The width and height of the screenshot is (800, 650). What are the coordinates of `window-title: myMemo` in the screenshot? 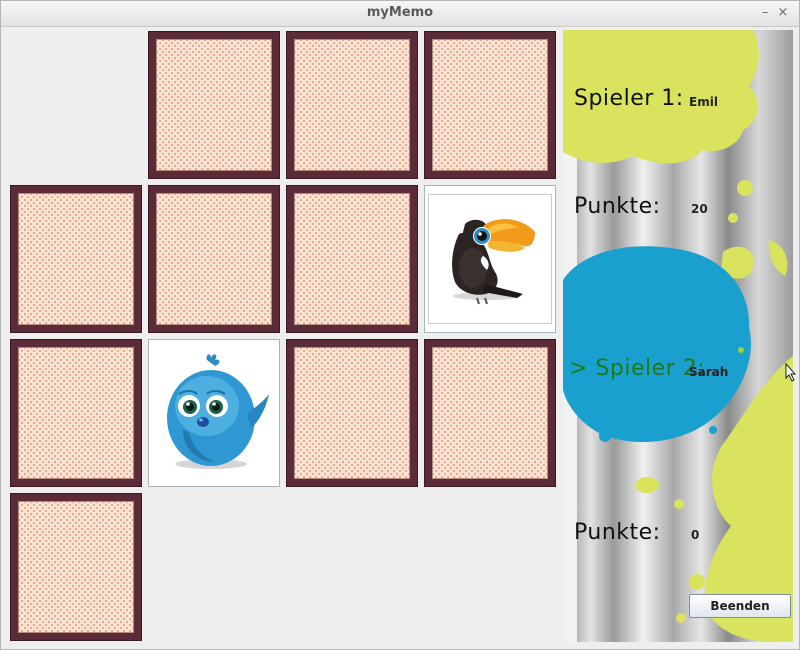 It's located at (400, 12).